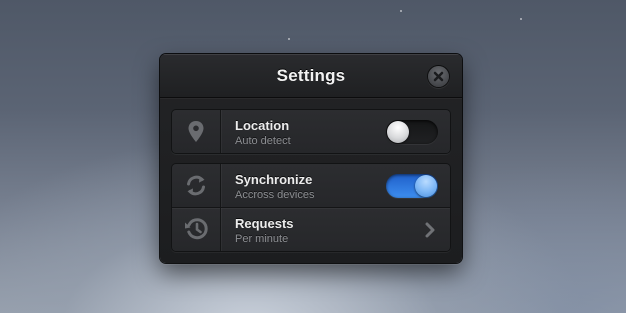 The image size is (626, 313). What do you see at coordinates (263, 141) in the screenshot?
I see `location-sublabel: Auto detect` at bounding box center [263, 141].